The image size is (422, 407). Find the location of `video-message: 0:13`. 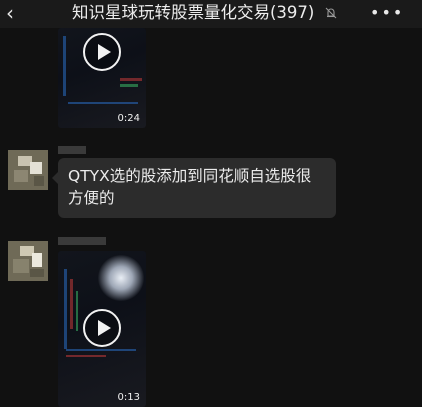

video-message: 0:13 is located at coordinates (102, 329).